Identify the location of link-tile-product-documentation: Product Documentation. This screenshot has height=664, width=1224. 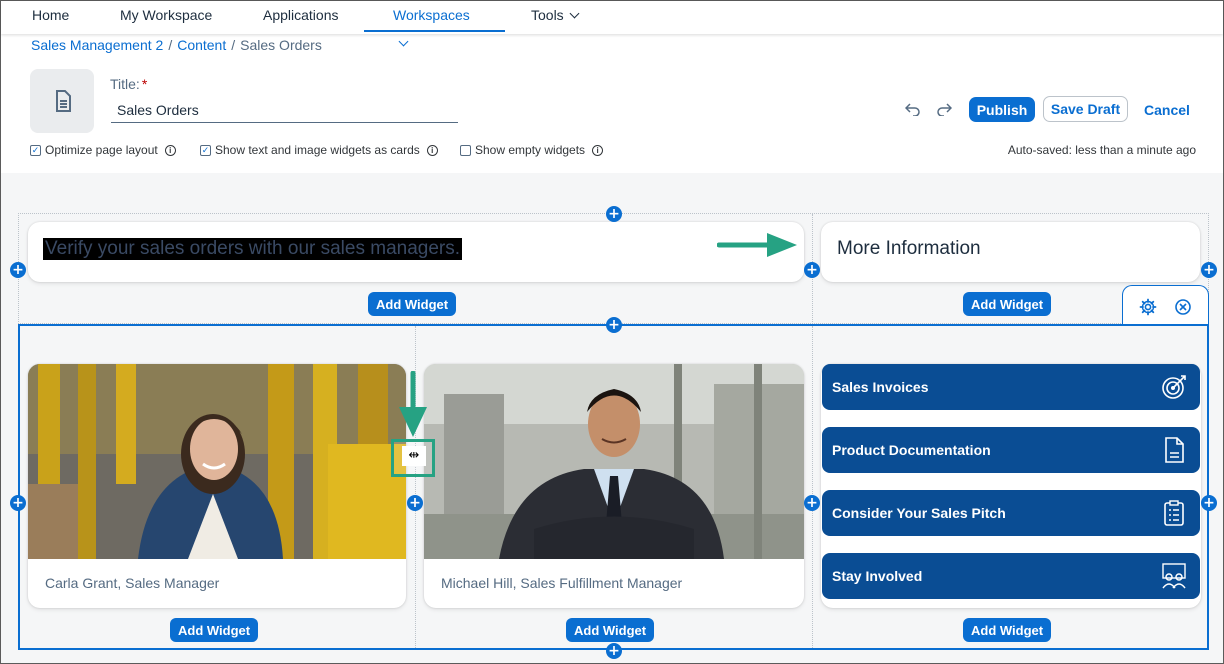
(1011, 450).